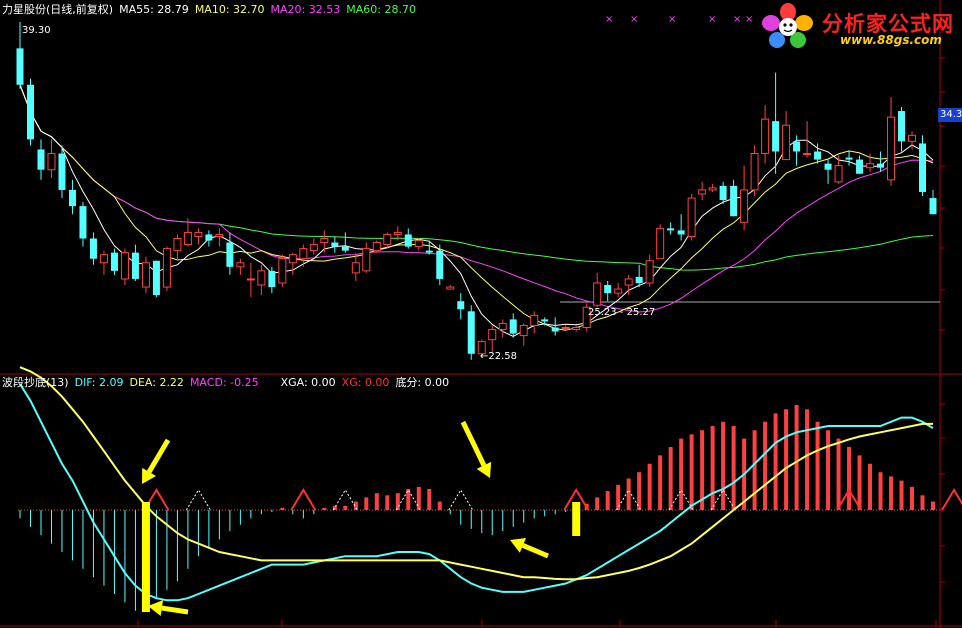 The width and height of the screenshot is (962, 628). I want to click on site-logo: 分析家公式网 www.88gs.com, so click(860, 26).